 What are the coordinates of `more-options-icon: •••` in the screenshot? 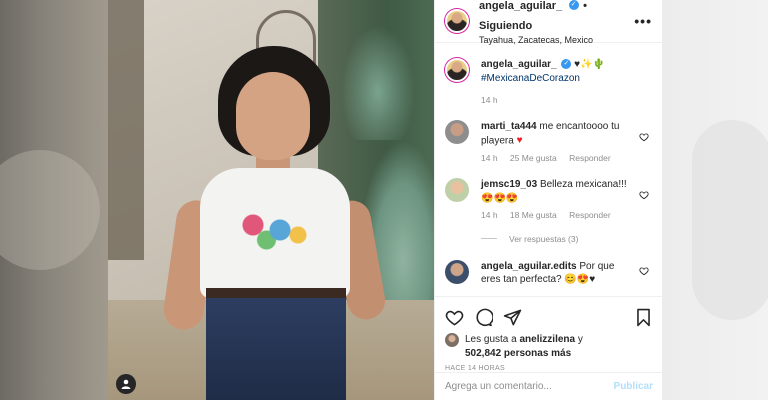 It's located at (643, 21).